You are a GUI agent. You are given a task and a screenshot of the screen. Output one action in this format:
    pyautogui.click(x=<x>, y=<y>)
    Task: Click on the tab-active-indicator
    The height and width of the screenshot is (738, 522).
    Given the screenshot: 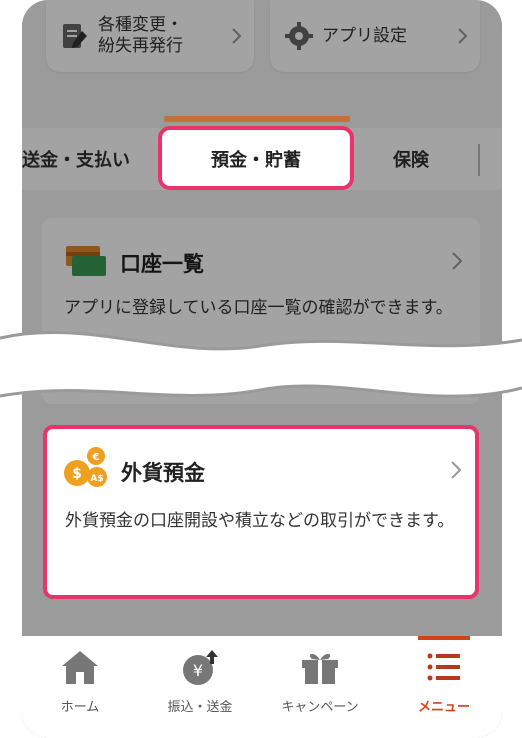 What is the action you would take?
    pyautogui.click(x=257, y=119)
    